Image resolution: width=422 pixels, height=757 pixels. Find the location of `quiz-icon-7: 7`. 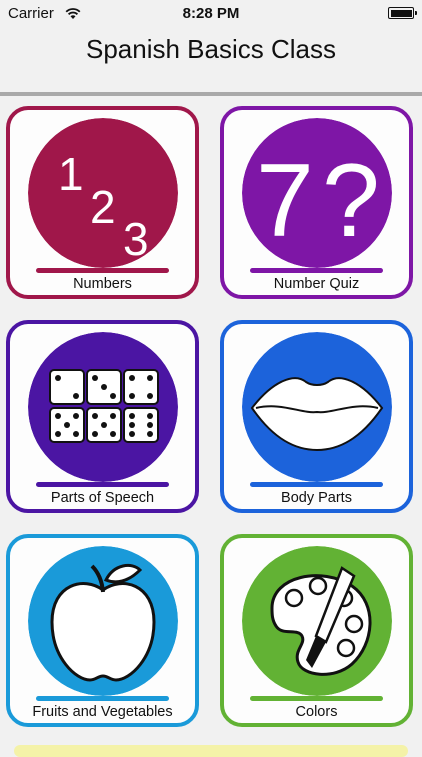

quiz-icon-7: 7 is located at coordinates (285, 201).